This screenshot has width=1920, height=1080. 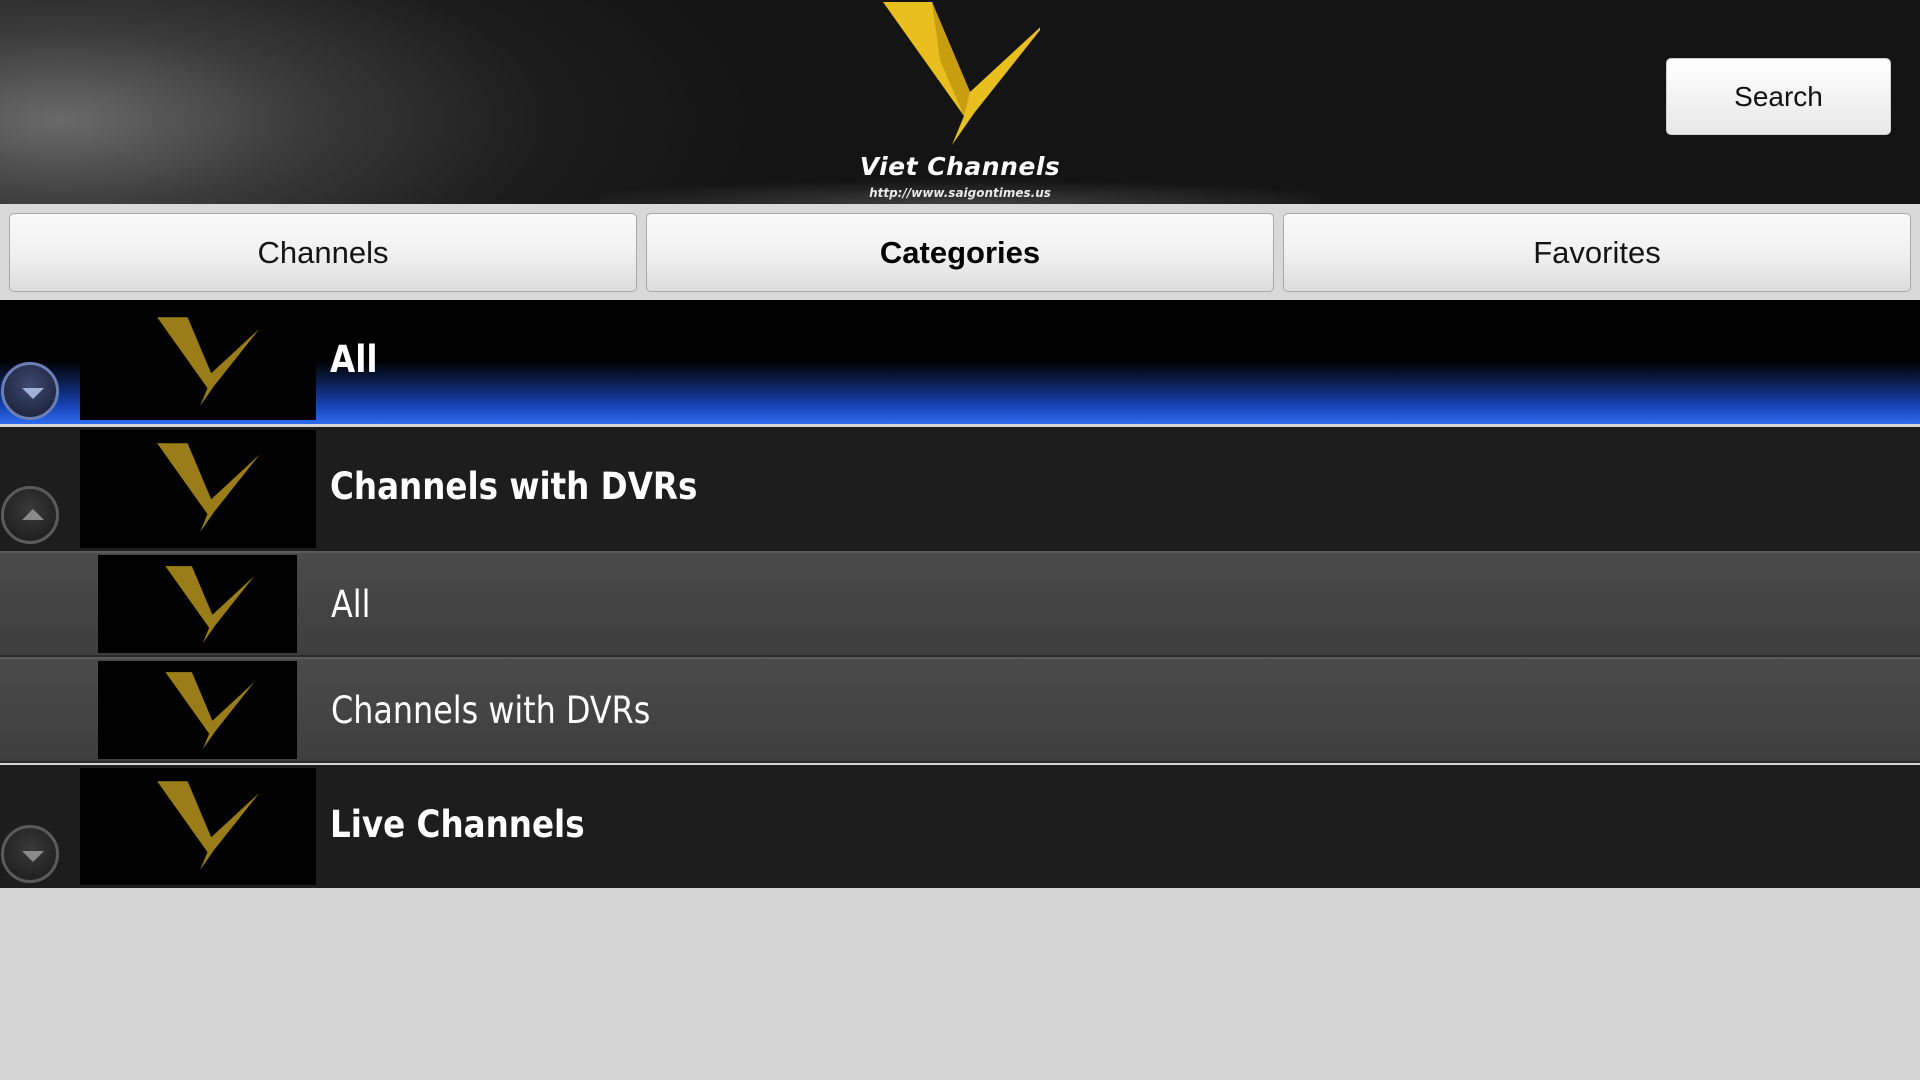 I want to click on brand-url: http://www.saigontimes.us, so click(x=960, y=193).